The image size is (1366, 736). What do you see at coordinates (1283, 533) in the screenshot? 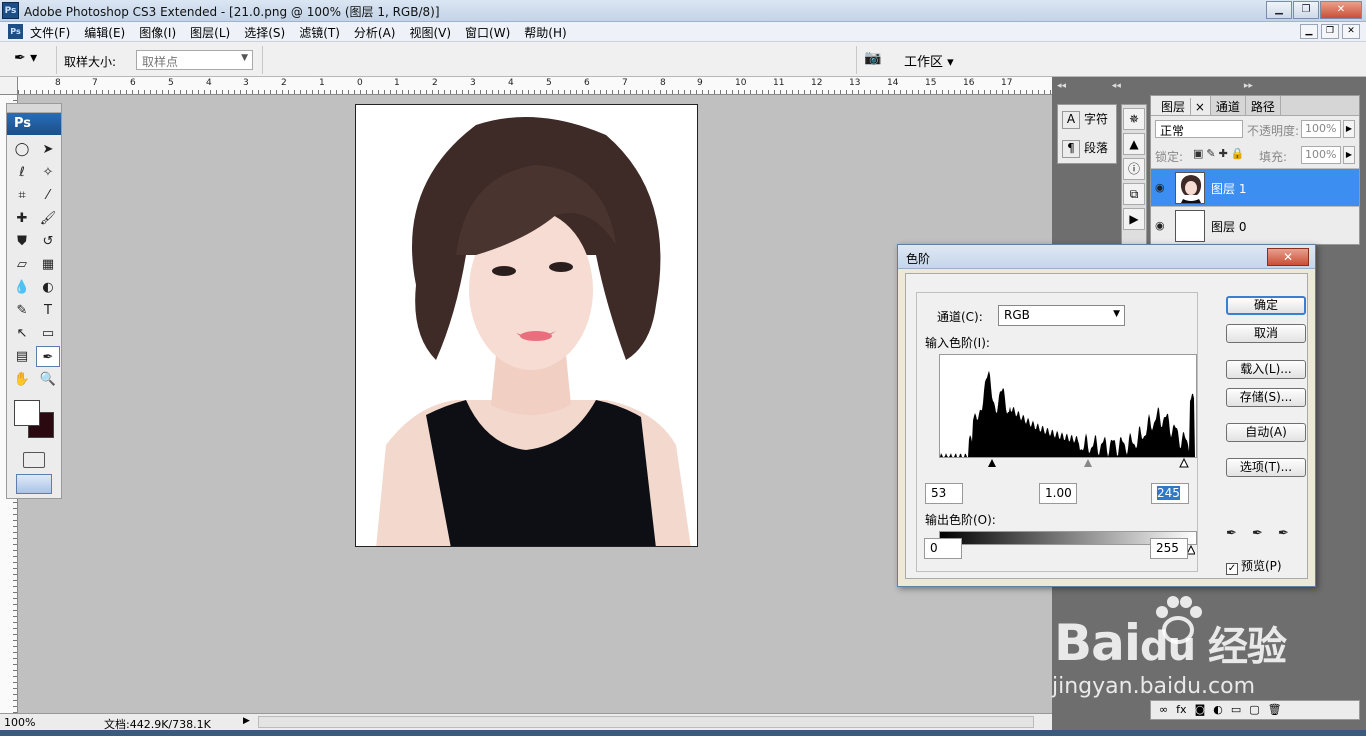
I see `white-eyedropper-icon: ✒` at bounding box center [1283, 533].